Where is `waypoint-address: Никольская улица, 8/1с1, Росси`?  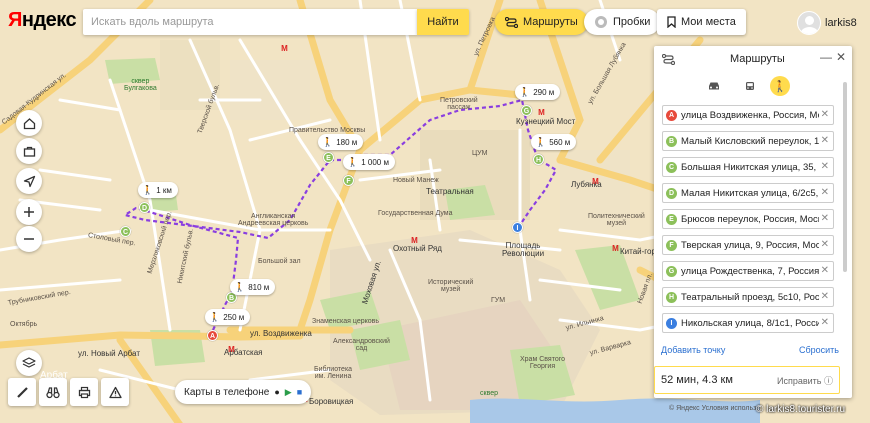 waypoint-address: Никольская улица, 8/1с1, Росси is located at coordinates (750, 323).